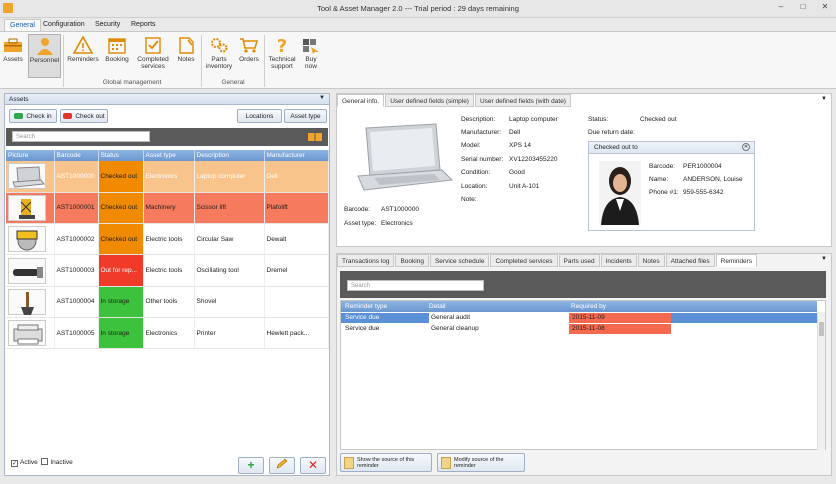 The height and width of the screenshot is (484, 836). What do you see at coordinates (219, 45) in the screenshot?
I see `gears-icon` at bounding box center [219, 45].